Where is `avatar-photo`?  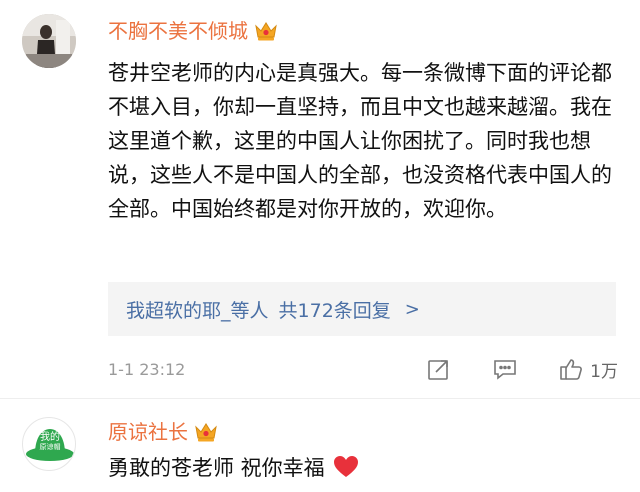
avatar-photo is located at coordinates (49, 41).